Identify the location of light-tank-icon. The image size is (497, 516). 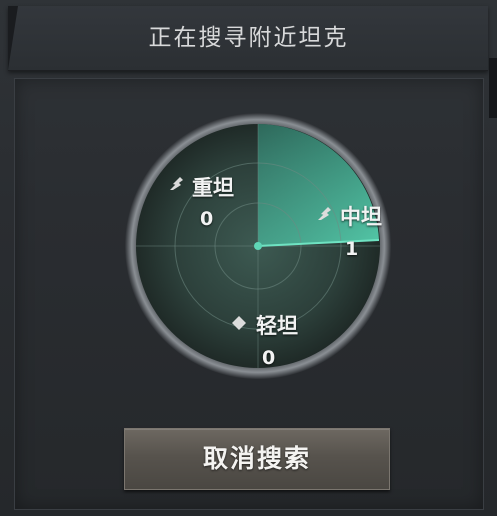
(239, 324).